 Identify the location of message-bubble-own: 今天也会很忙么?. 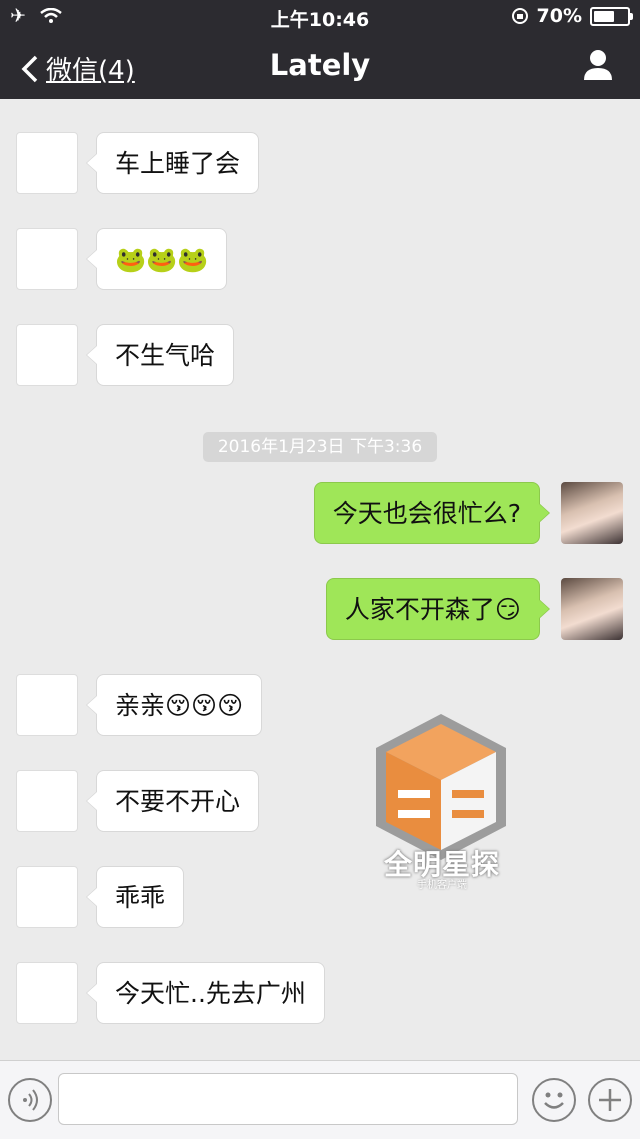
(432, 513).